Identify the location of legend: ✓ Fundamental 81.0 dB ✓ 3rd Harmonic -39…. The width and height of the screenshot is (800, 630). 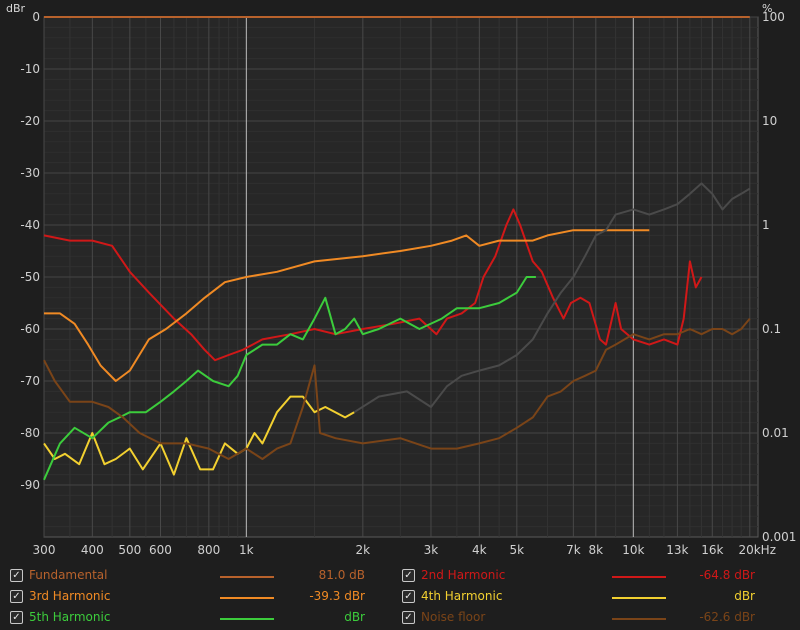
(400, 596).